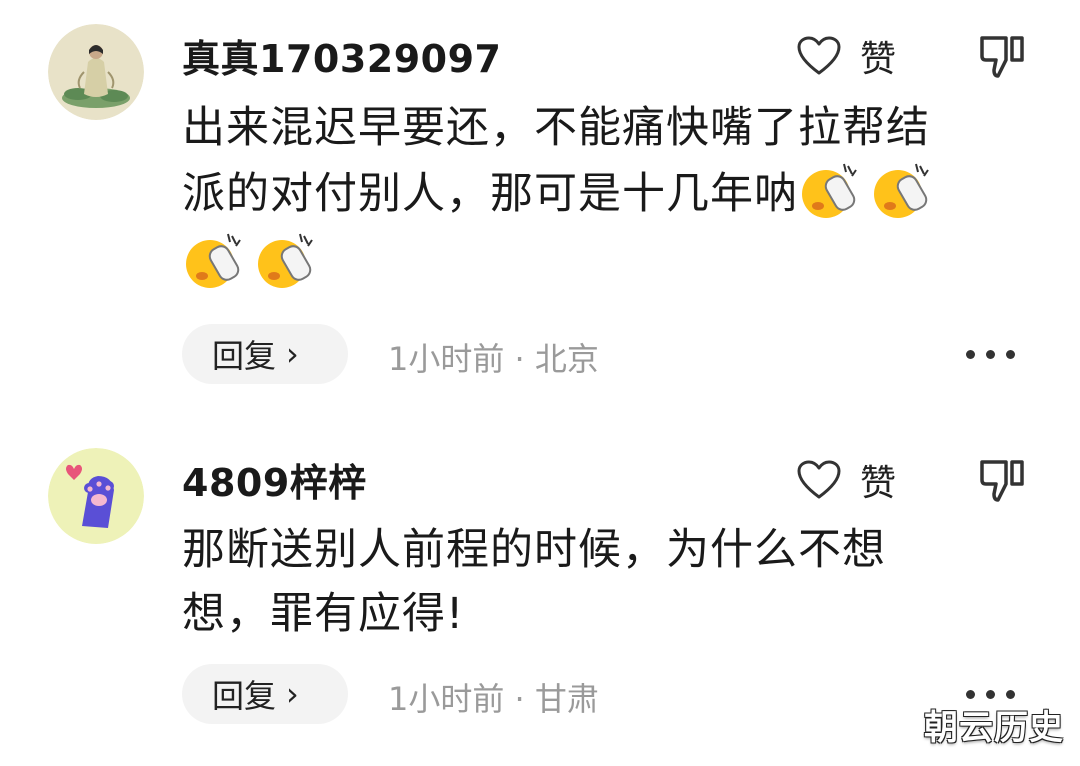 Image resolution: width=1080 pixels, height=766 pixels. I want to click on comment-text-line: 那断送别人前程的时候，为什么不想, so click(534, 550).